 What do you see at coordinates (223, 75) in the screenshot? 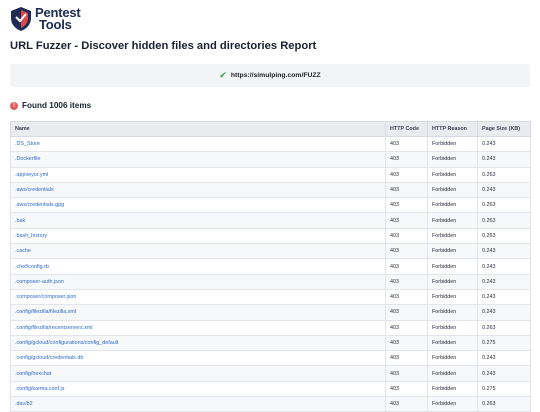
I see `check-icon: ✔` at bounding box center [223, 75].